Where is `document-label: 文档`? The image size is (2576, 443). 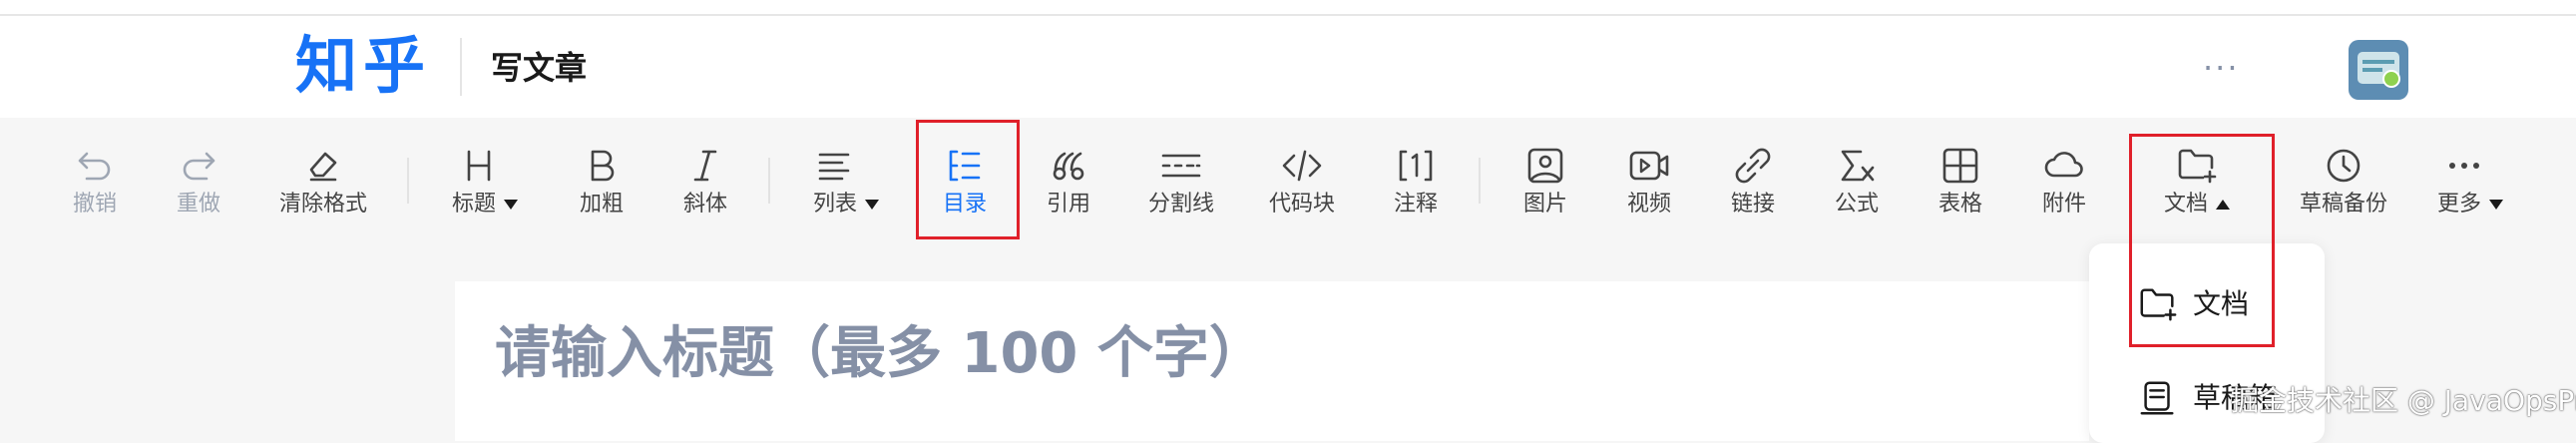
document-label: 文档 is located at coordinates (2197, 205).